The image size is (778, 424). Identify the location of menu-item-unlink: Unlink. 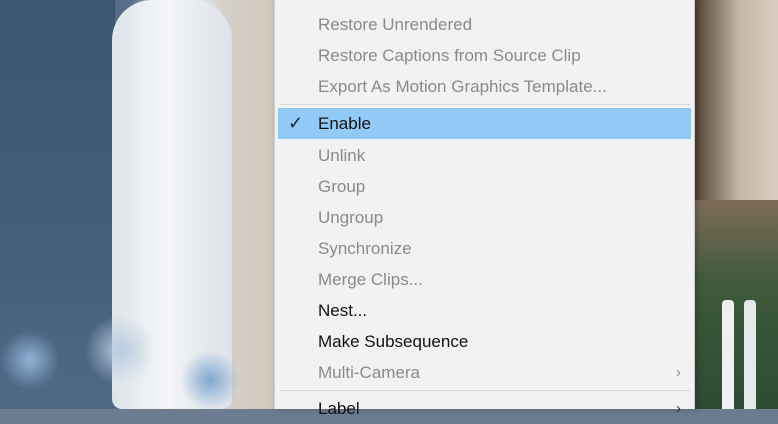
(484, 155).